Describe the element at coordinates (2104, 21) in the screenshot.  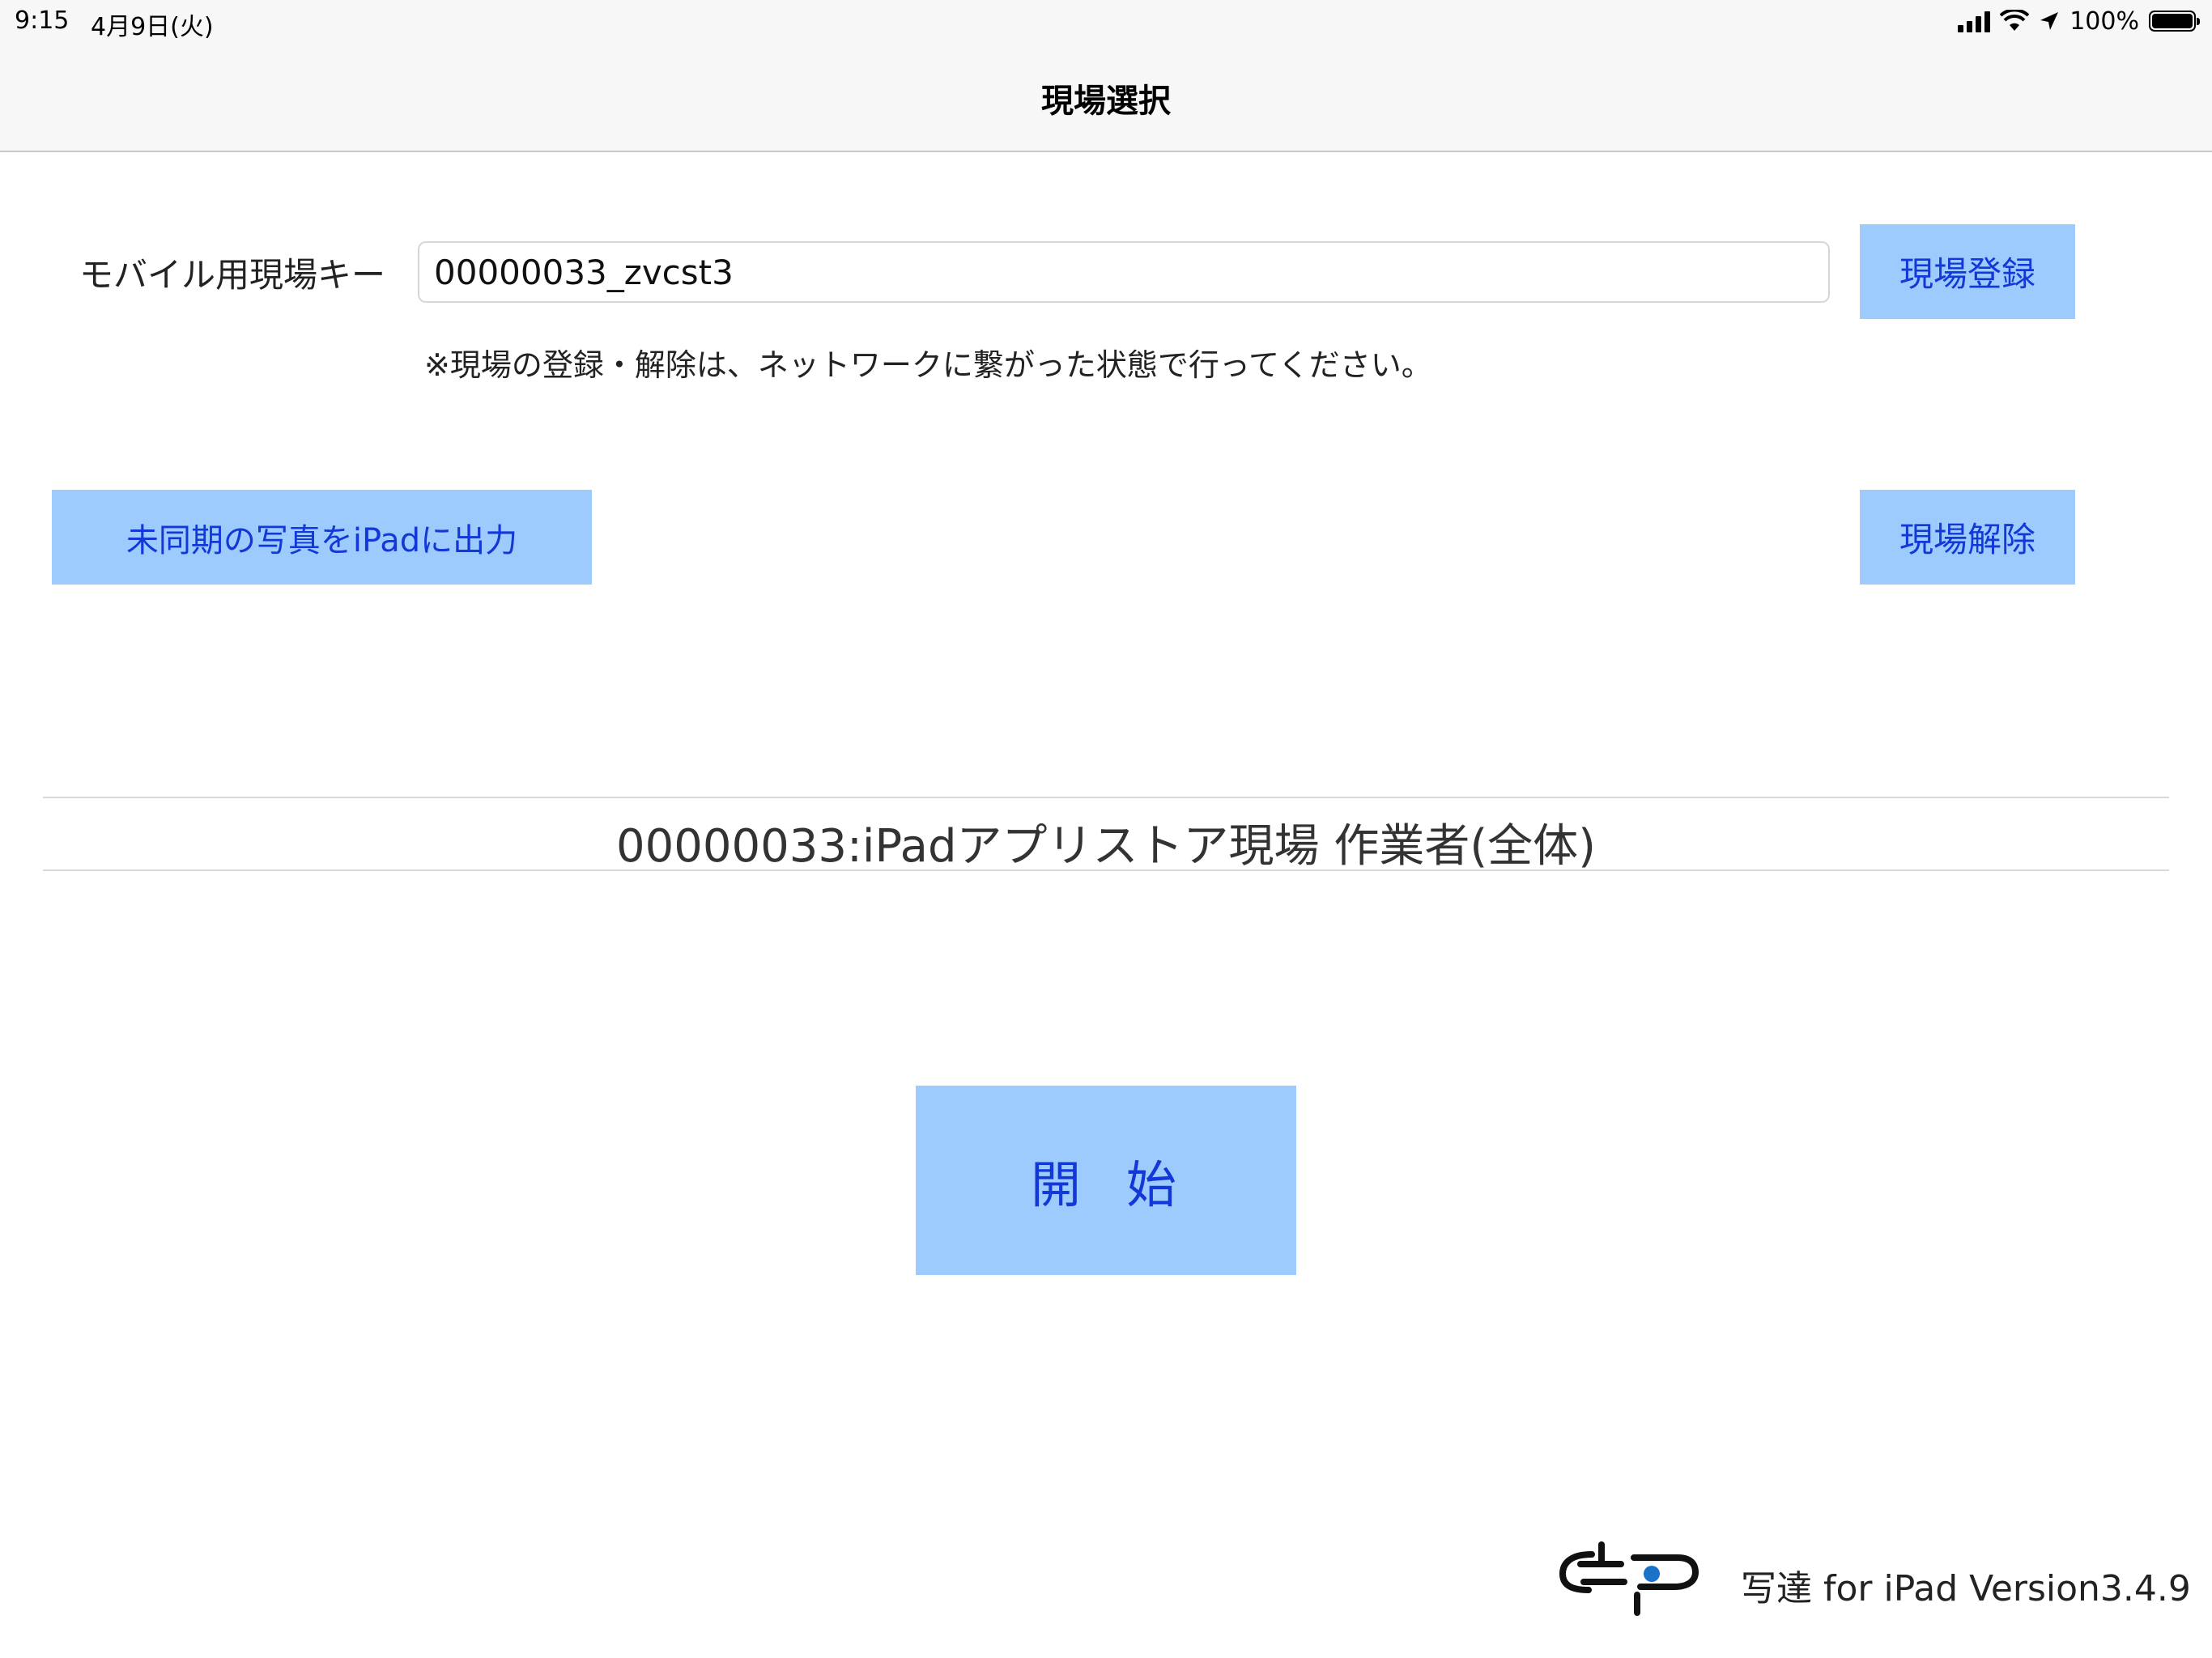
I see `battery-percent: 100%` at that location.